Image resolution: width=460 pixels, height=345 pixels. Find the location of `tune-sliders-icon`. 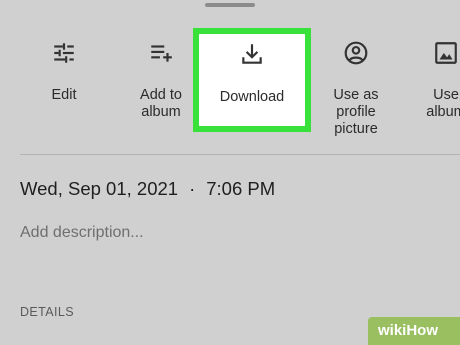

tune-sliders-icon is located at coordinates (64, 53).